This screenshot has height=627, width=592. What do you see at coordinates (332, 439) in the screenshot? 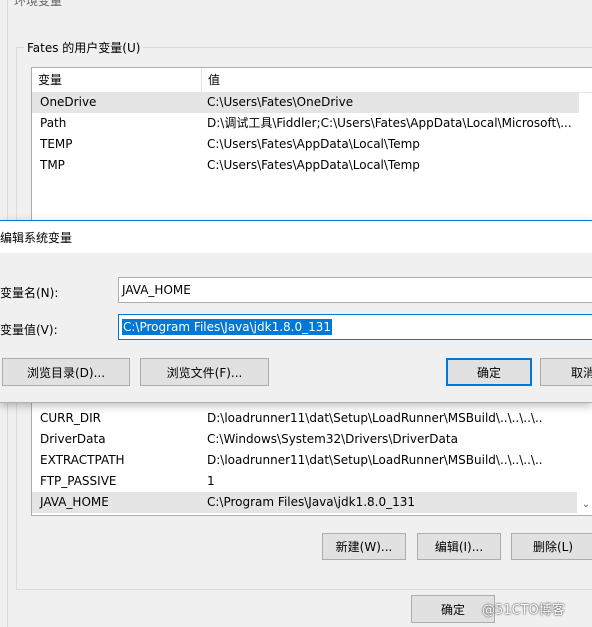
I see `var-value: C:\Windows\System32\Drivers\DriverData` at bounding box center [332, 439].